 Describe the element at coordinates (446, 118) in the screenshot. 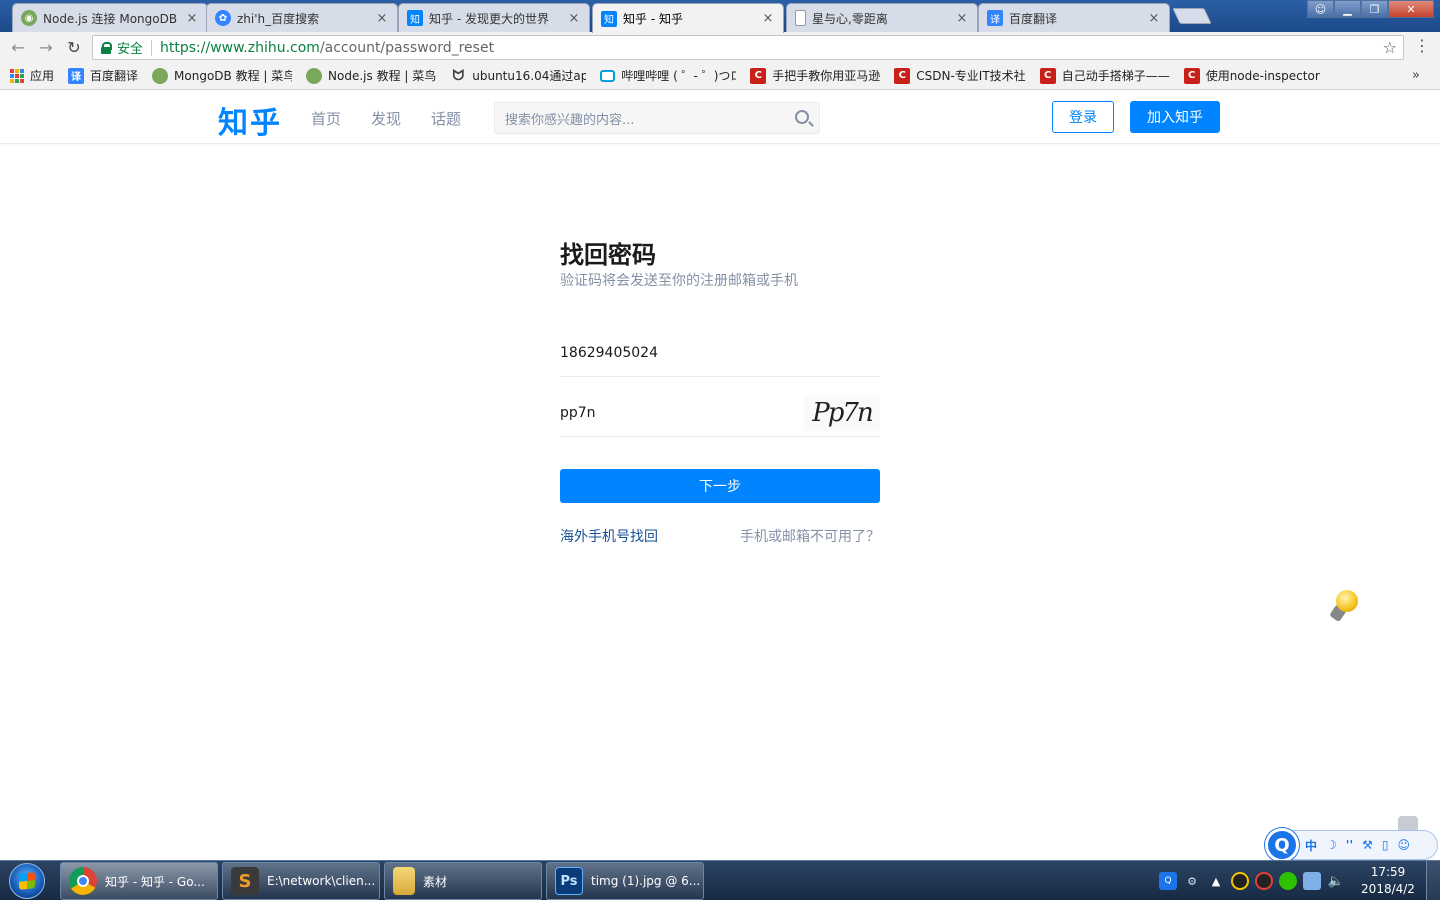

I see `nav-topics: 话题` at that location.